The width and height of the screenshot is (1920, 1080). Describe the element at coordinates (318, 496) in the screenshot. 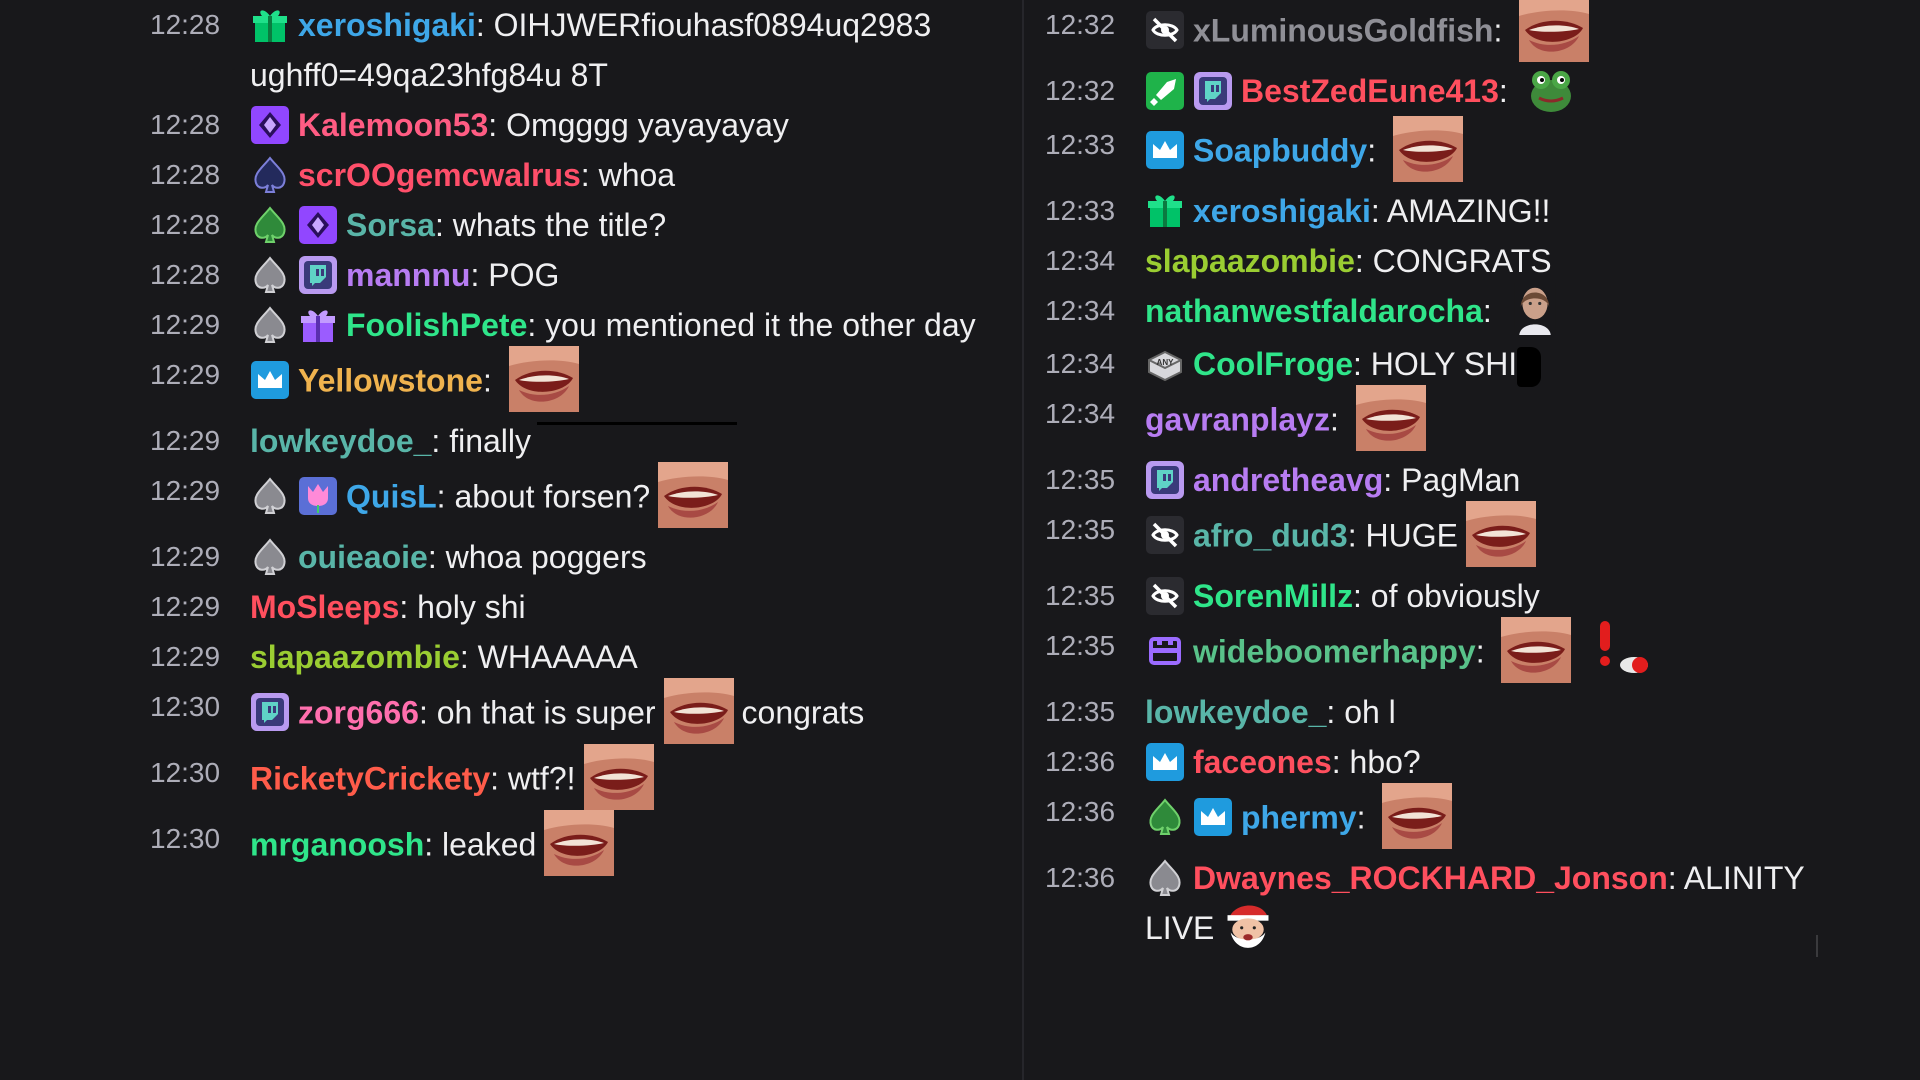

I see `tulip-badge-icon` at that location.